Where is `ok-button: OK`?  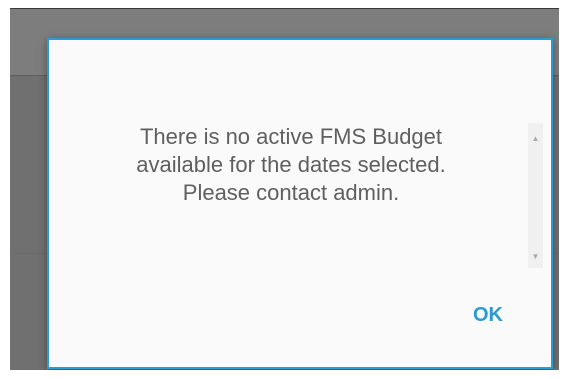
ok-button: OK is located at coordinates (488, 315).